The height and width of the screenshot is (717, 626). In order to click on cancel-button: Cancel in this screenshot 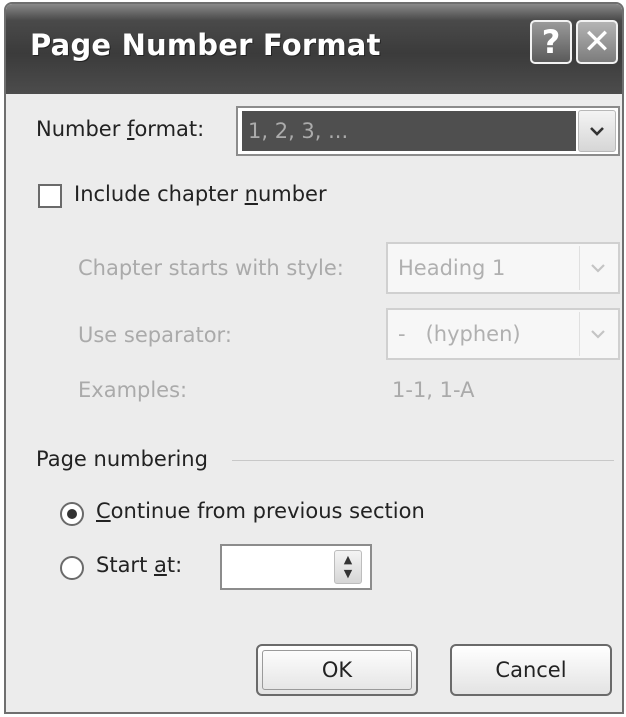, I will do `click(531, 670)`.